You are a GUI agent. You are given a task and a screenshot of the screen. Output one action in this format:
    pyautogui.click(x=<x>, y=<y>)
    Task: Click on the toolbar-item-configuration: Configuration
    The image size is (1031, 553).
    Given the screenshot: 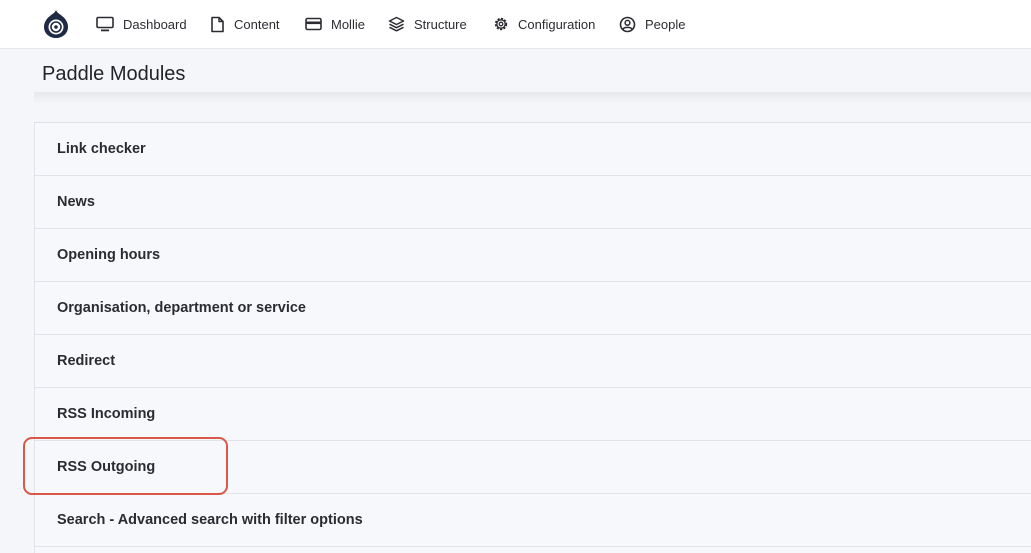 What is the action you would take?
    pyautogui.click(x=544, y=24)
    